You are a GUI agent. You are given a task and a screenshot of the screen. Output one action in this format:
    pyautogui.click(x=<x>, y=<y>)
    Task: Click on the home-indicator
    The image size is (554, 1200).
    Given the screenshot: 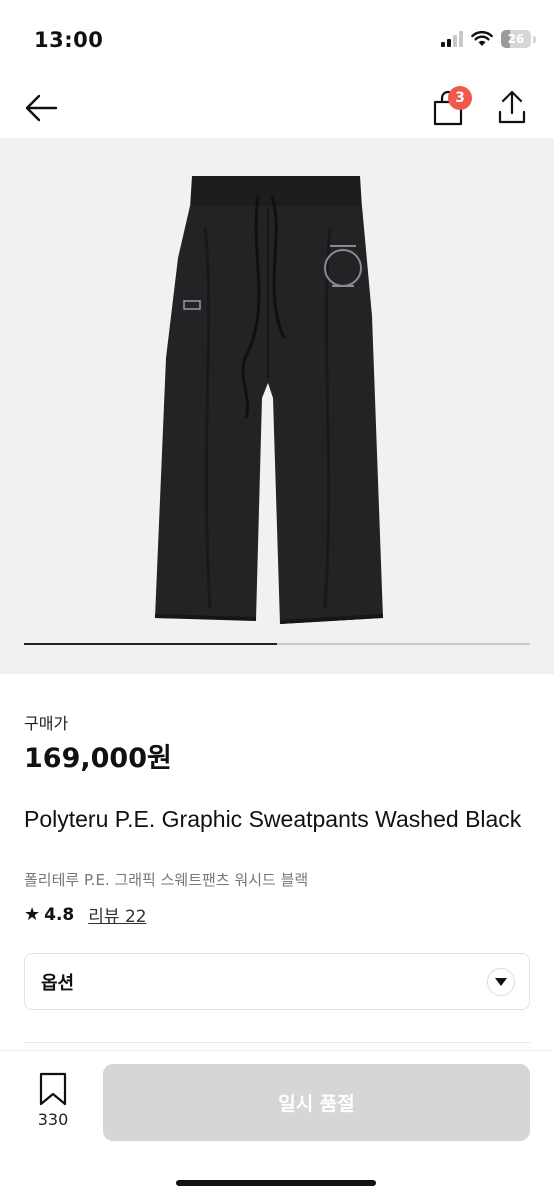 What is the action you would take?
    pyautogui.click(x=276, y=1183)
    